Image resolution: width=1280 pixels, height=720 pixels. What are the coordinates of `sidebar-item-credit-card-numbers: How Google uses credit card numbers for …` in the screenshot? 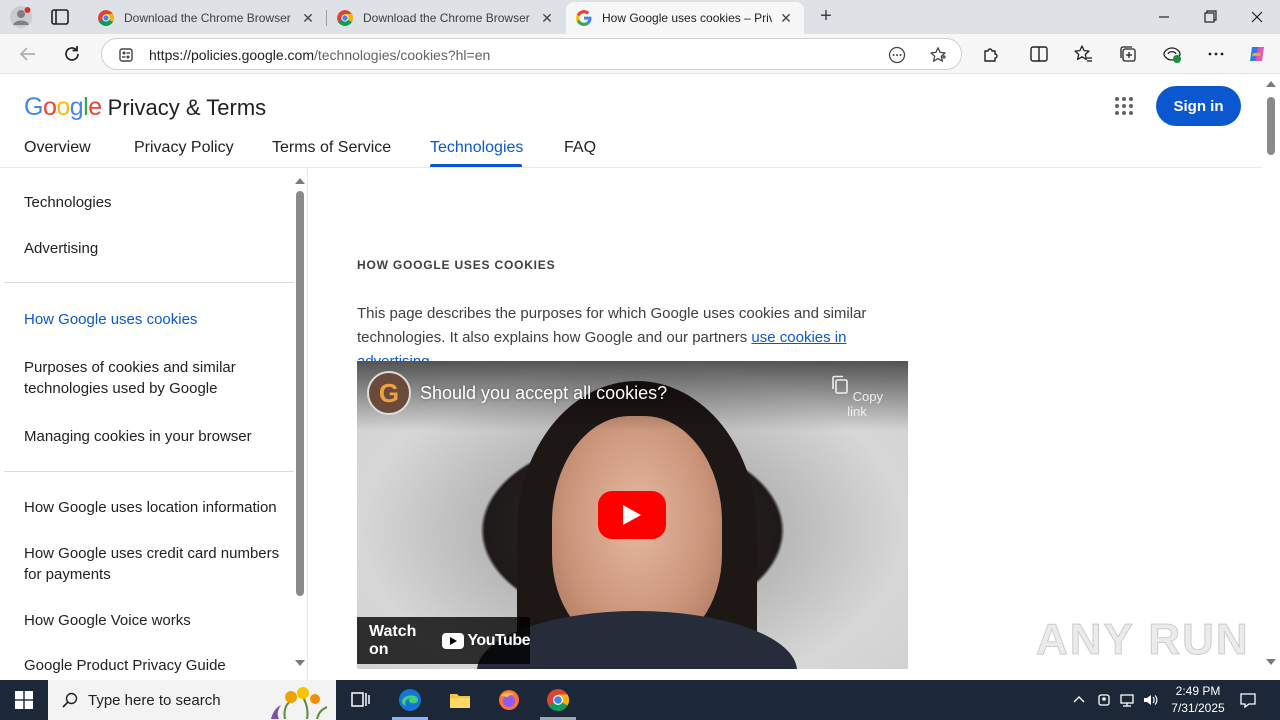 It's located at (154, 564).